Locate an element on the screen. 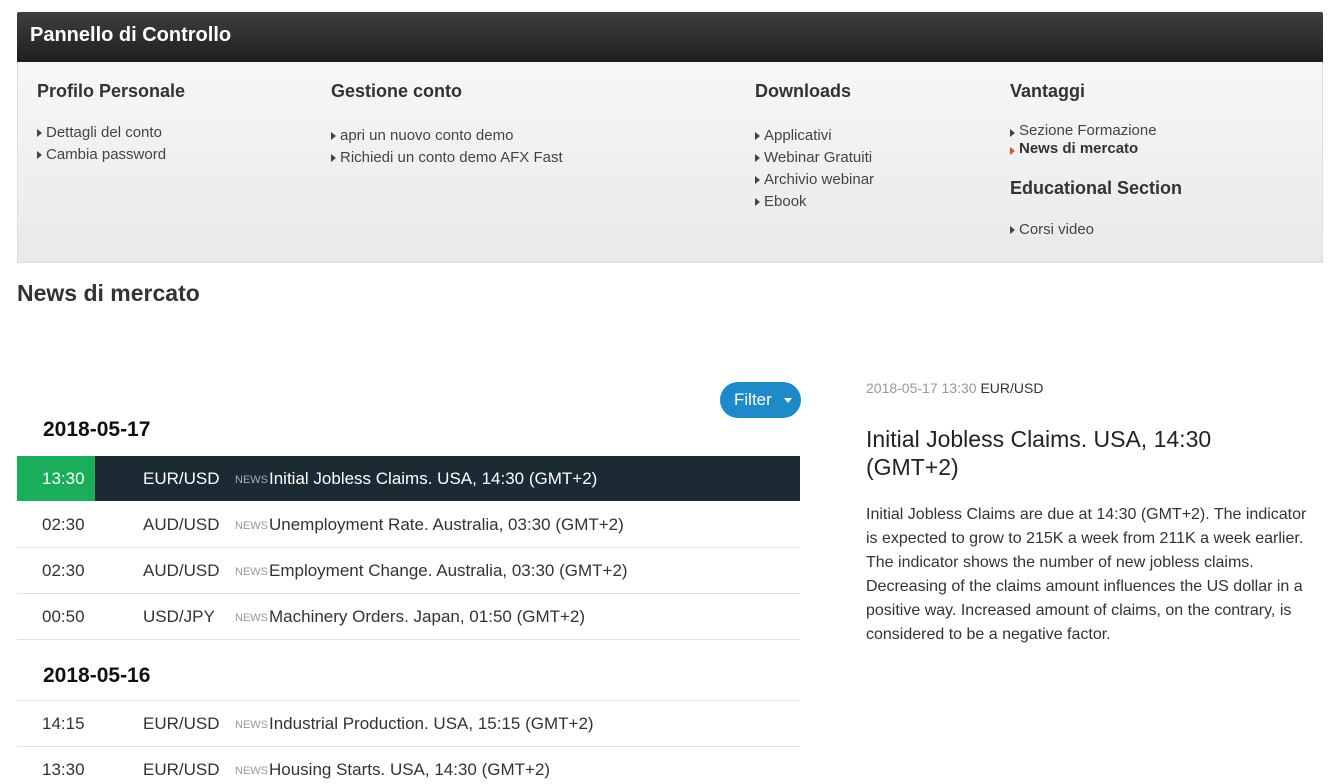 The image size is (1334, 784). menu-link-open-demo: apri un nuovo conto demo is located at coordinates (531, 136).